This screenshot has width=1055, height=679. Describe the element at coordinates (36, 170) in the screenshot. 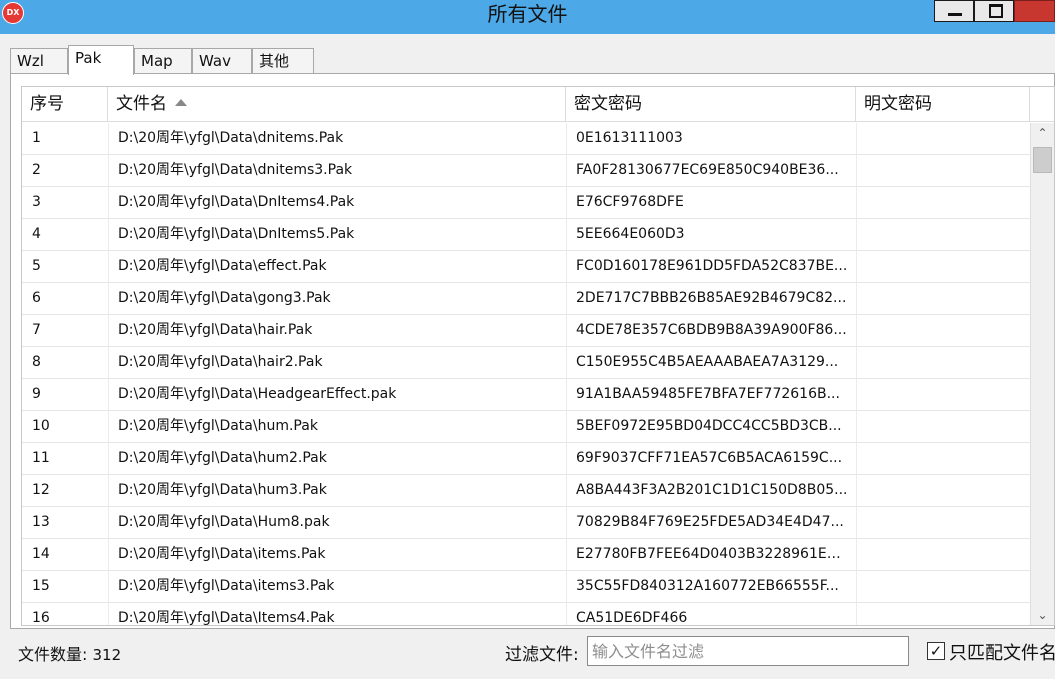

I see `index-cell: 2` at that location.